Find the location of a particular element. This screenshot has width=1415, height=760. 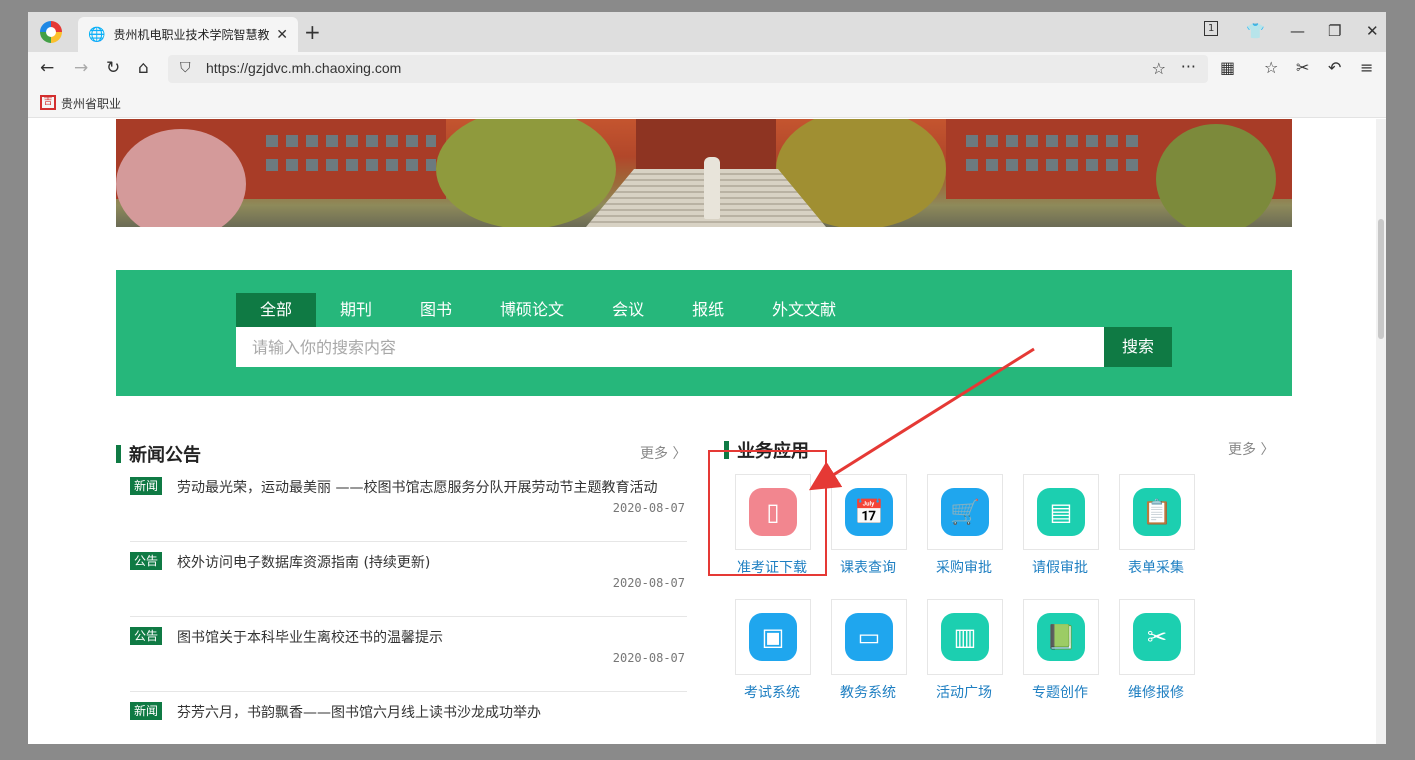

tools-icon: ✂ is located at coordinates (1157, 637).